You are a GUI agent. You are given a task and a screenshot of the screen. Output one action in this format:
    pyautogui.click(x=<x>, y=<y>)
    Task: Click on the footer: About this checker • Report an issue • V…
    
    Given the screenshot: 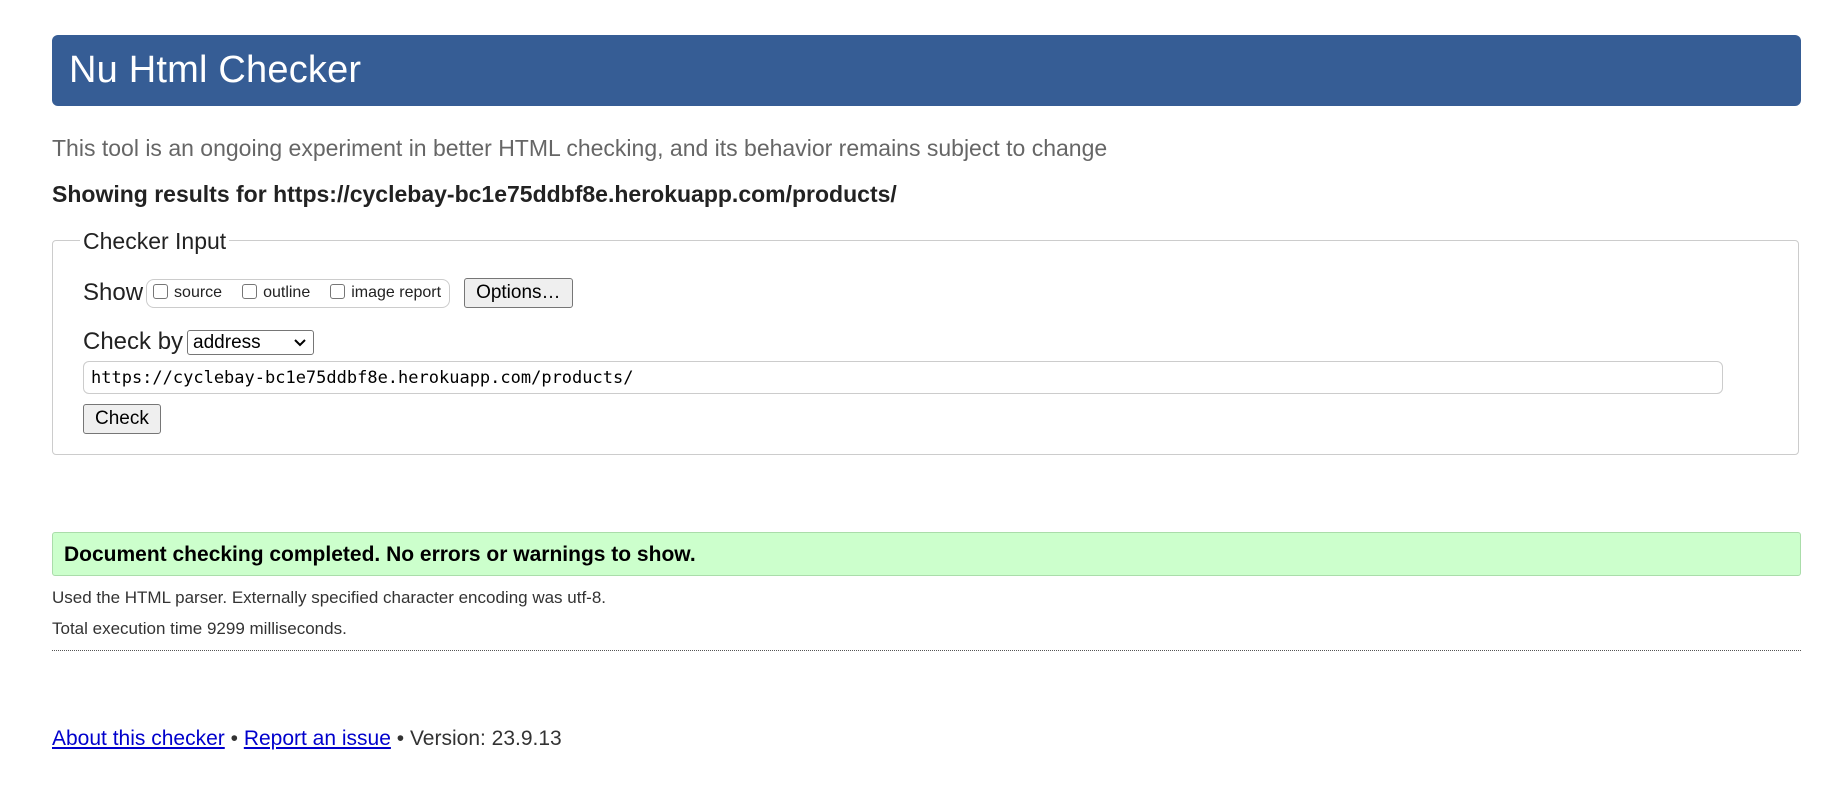 What is the action you would take?
    pyautogui.click(x=307, y=739)
    